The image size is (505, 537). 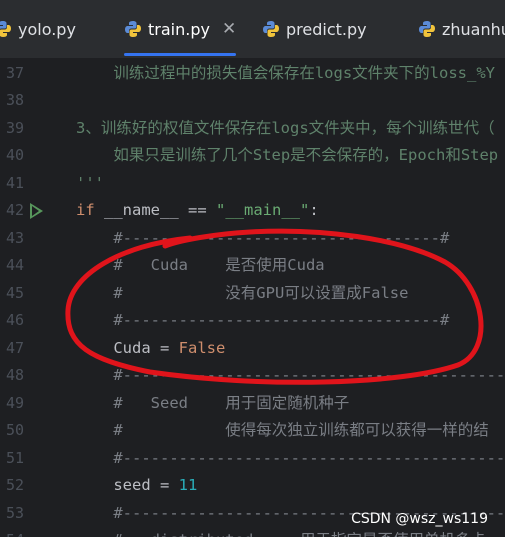 I want to click on line-number: 43, so click(x=14, y=237).